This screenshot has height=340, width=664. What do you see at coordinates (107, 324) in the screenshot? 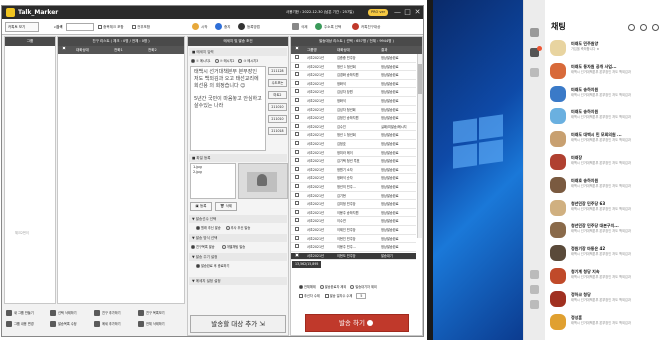
I see `bottom-action-button: 메세 추가하기` at bounding box center [107, 324].